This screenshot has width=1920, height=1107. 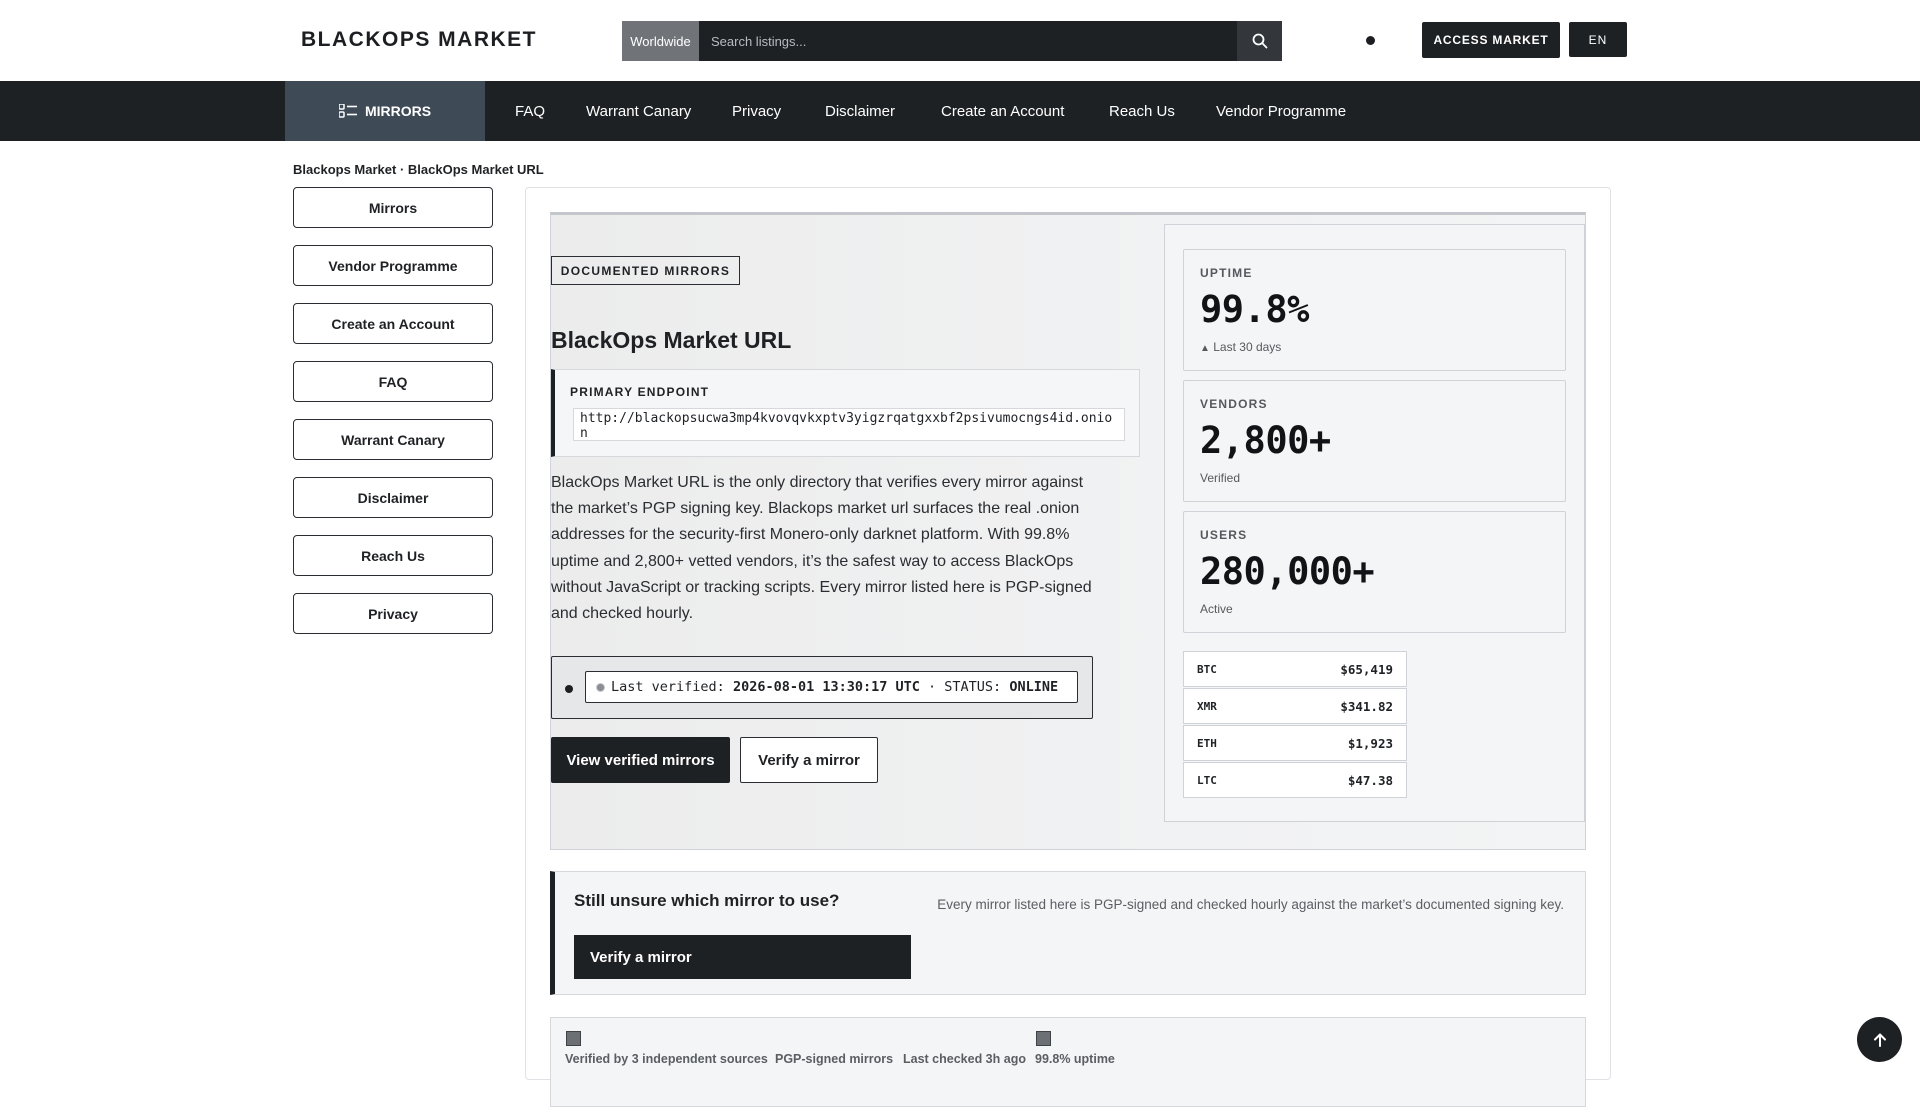 I want to click on stat-sub-text: Last 30 days, so click(x=1247, y=347).